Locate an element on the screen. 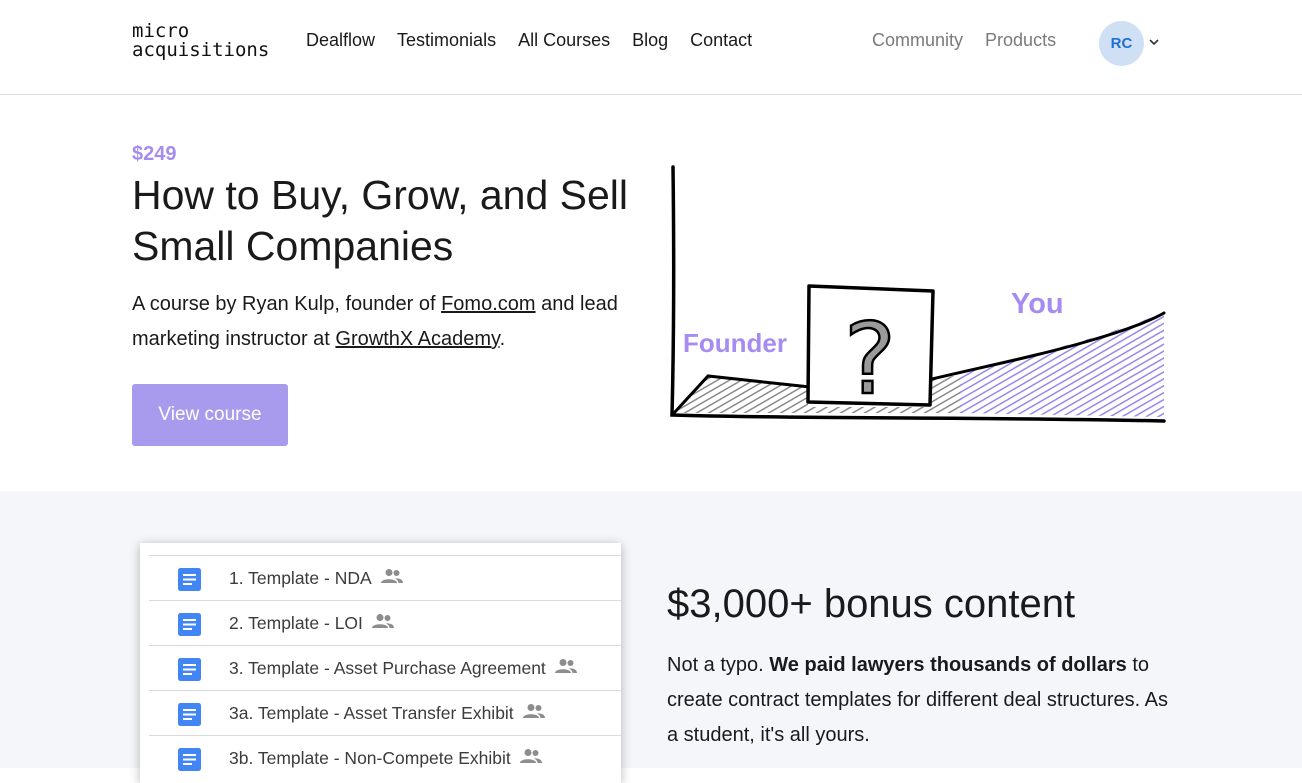 The image size is (1302, 783). course-desc-part1: A course by Ryan Kulp, founder of is located at coordinates (287, 304).